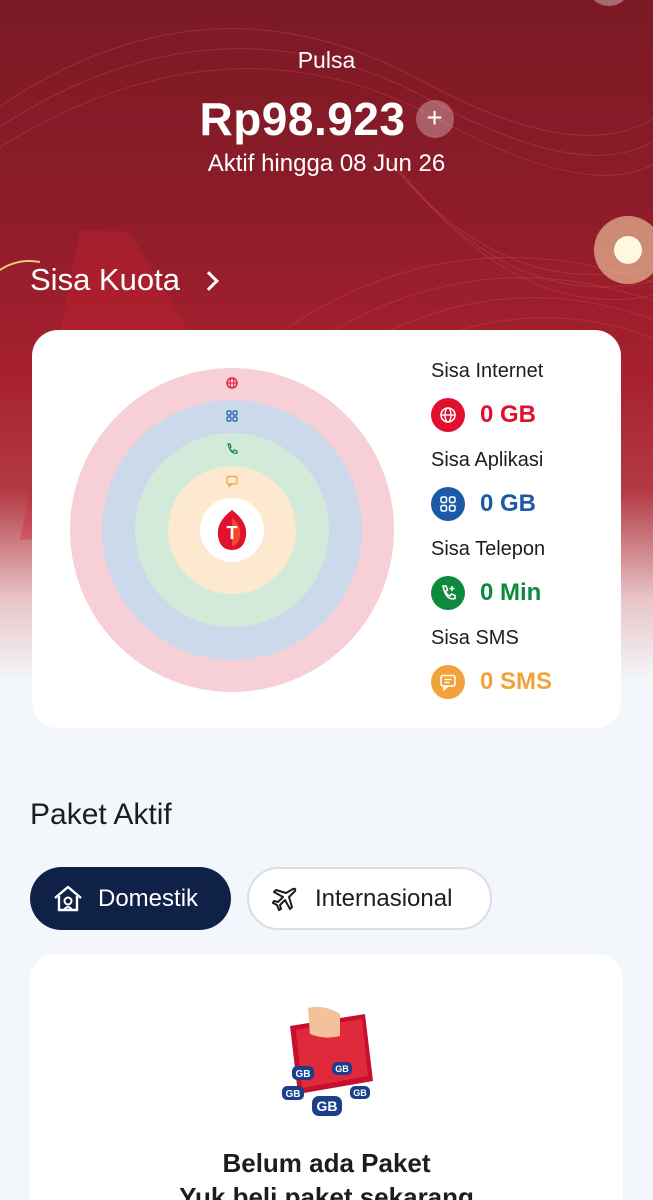 The height and width of the screenshot is (1200, 653). What do you see at coordinates (475, 638) in the screenshot?
I see `quota-label: Sisa SMS` at bounding box center [475, 638].